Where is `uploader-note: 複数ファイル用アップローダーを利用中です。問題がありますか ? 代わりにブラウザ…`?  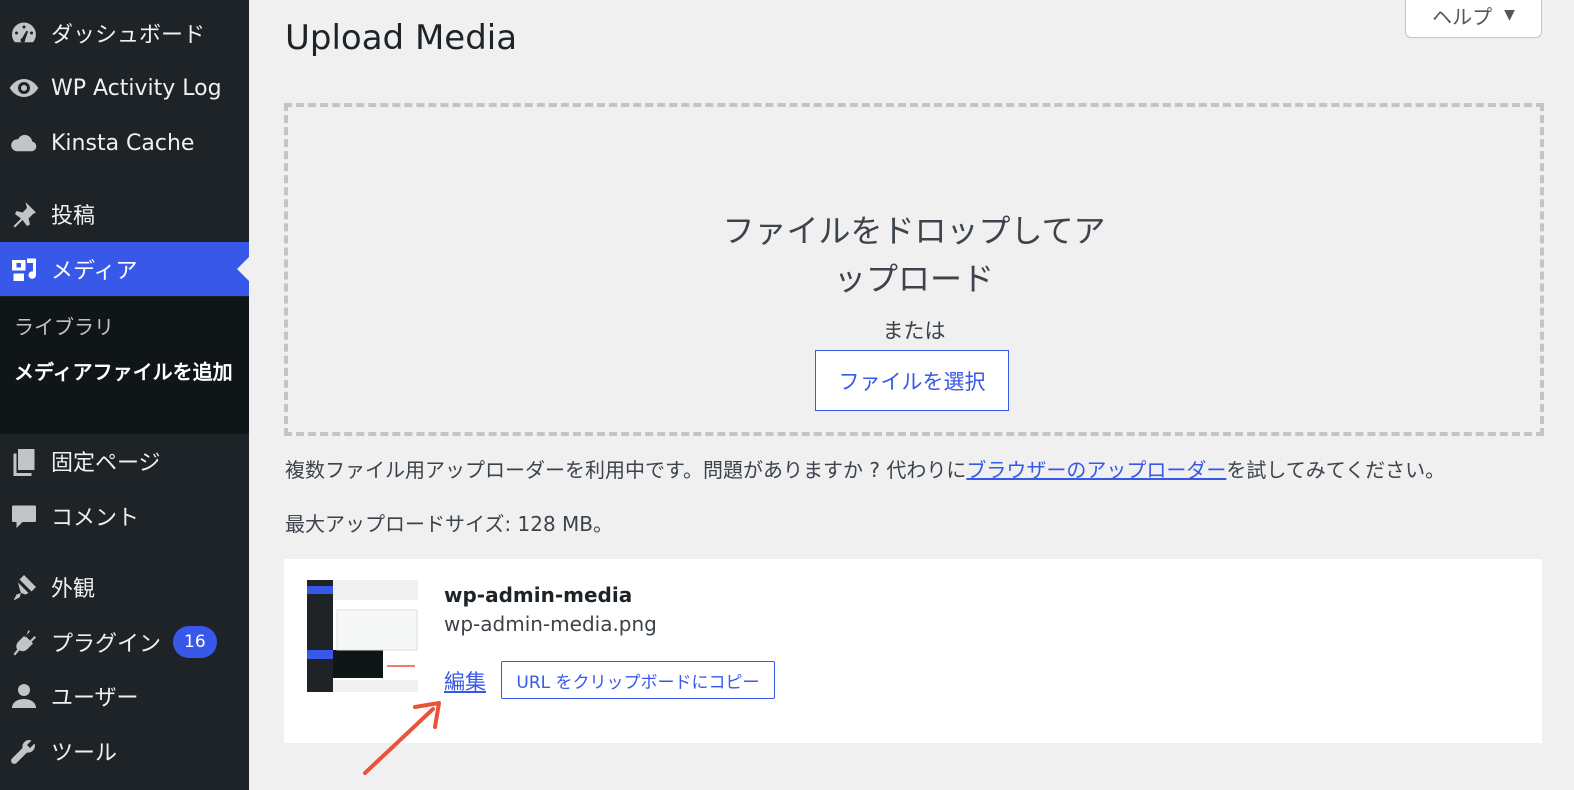 uploader-note: 複数ファイル用アップローダーを利用中です。問題がありますか ? 代わりにブラウザ… is located at coordinates (865, 470).